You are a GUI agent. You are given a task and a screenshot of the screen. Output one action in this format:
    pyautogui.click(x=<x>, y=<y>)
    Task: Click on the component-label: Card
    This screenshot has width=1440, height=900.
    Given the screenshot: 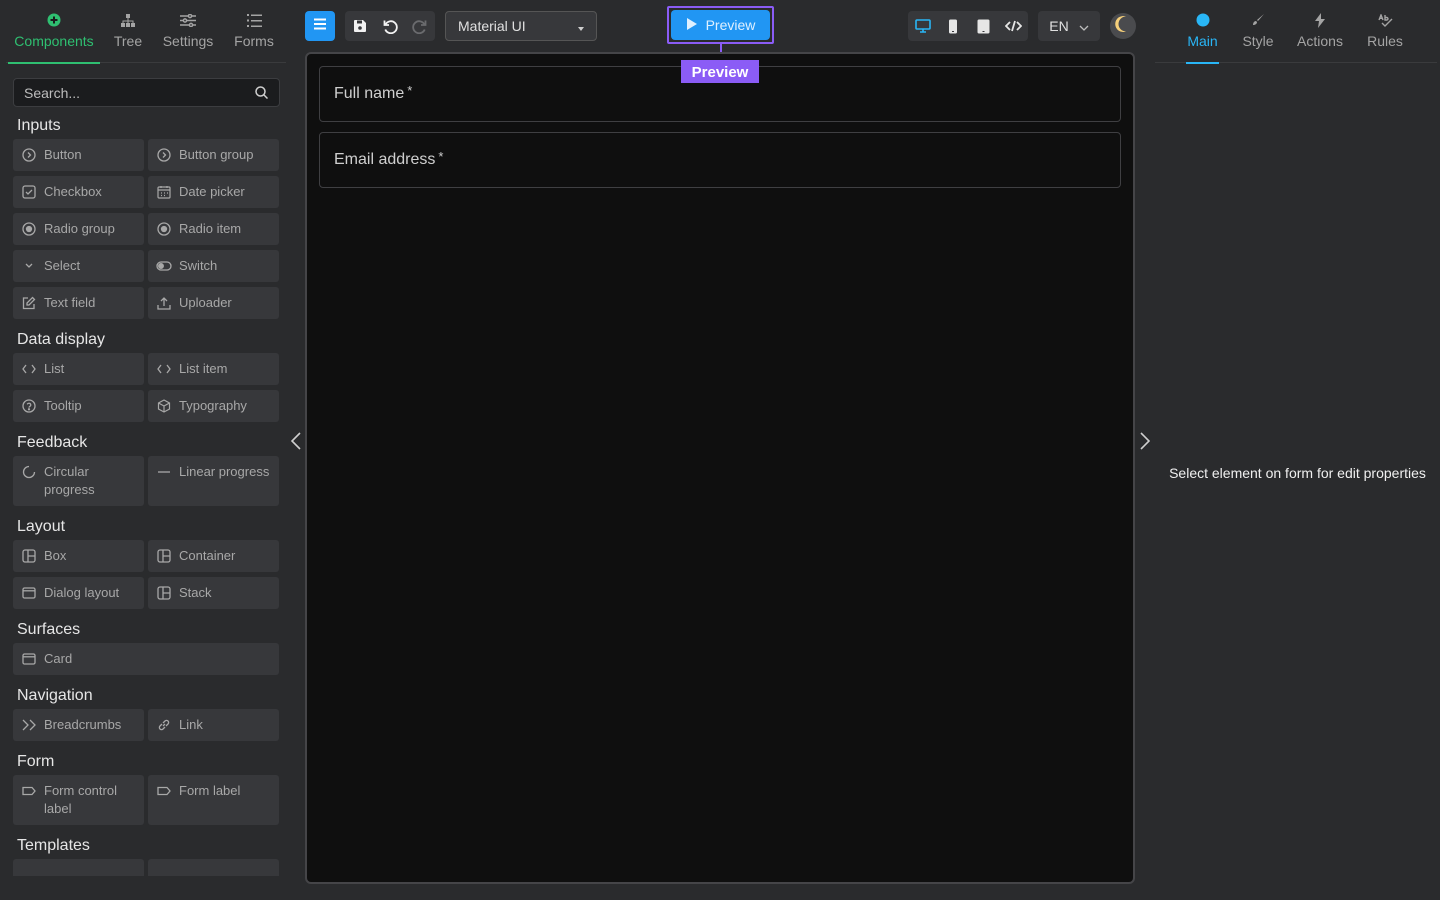 What is the action you would take?
    pyautogui.click(x=58, y=658)
    